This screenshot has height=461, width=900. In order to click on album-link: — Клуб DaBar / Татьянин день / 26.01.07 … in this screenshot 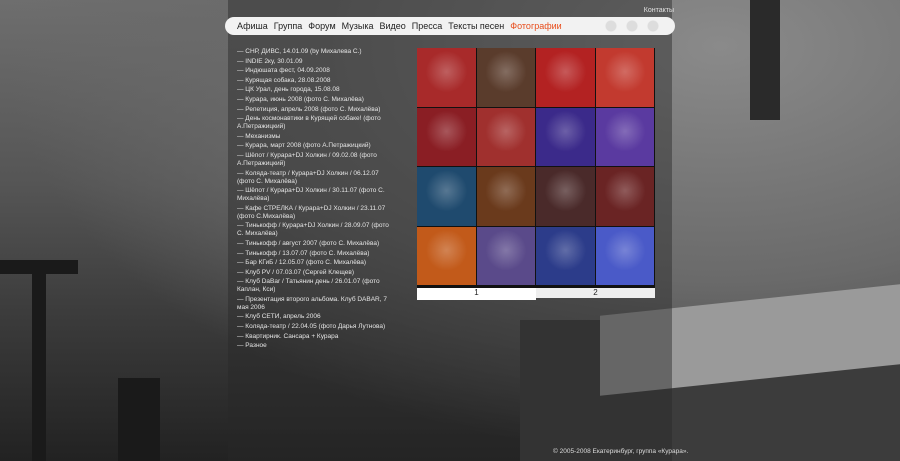, I will do `click(317, 286)`.